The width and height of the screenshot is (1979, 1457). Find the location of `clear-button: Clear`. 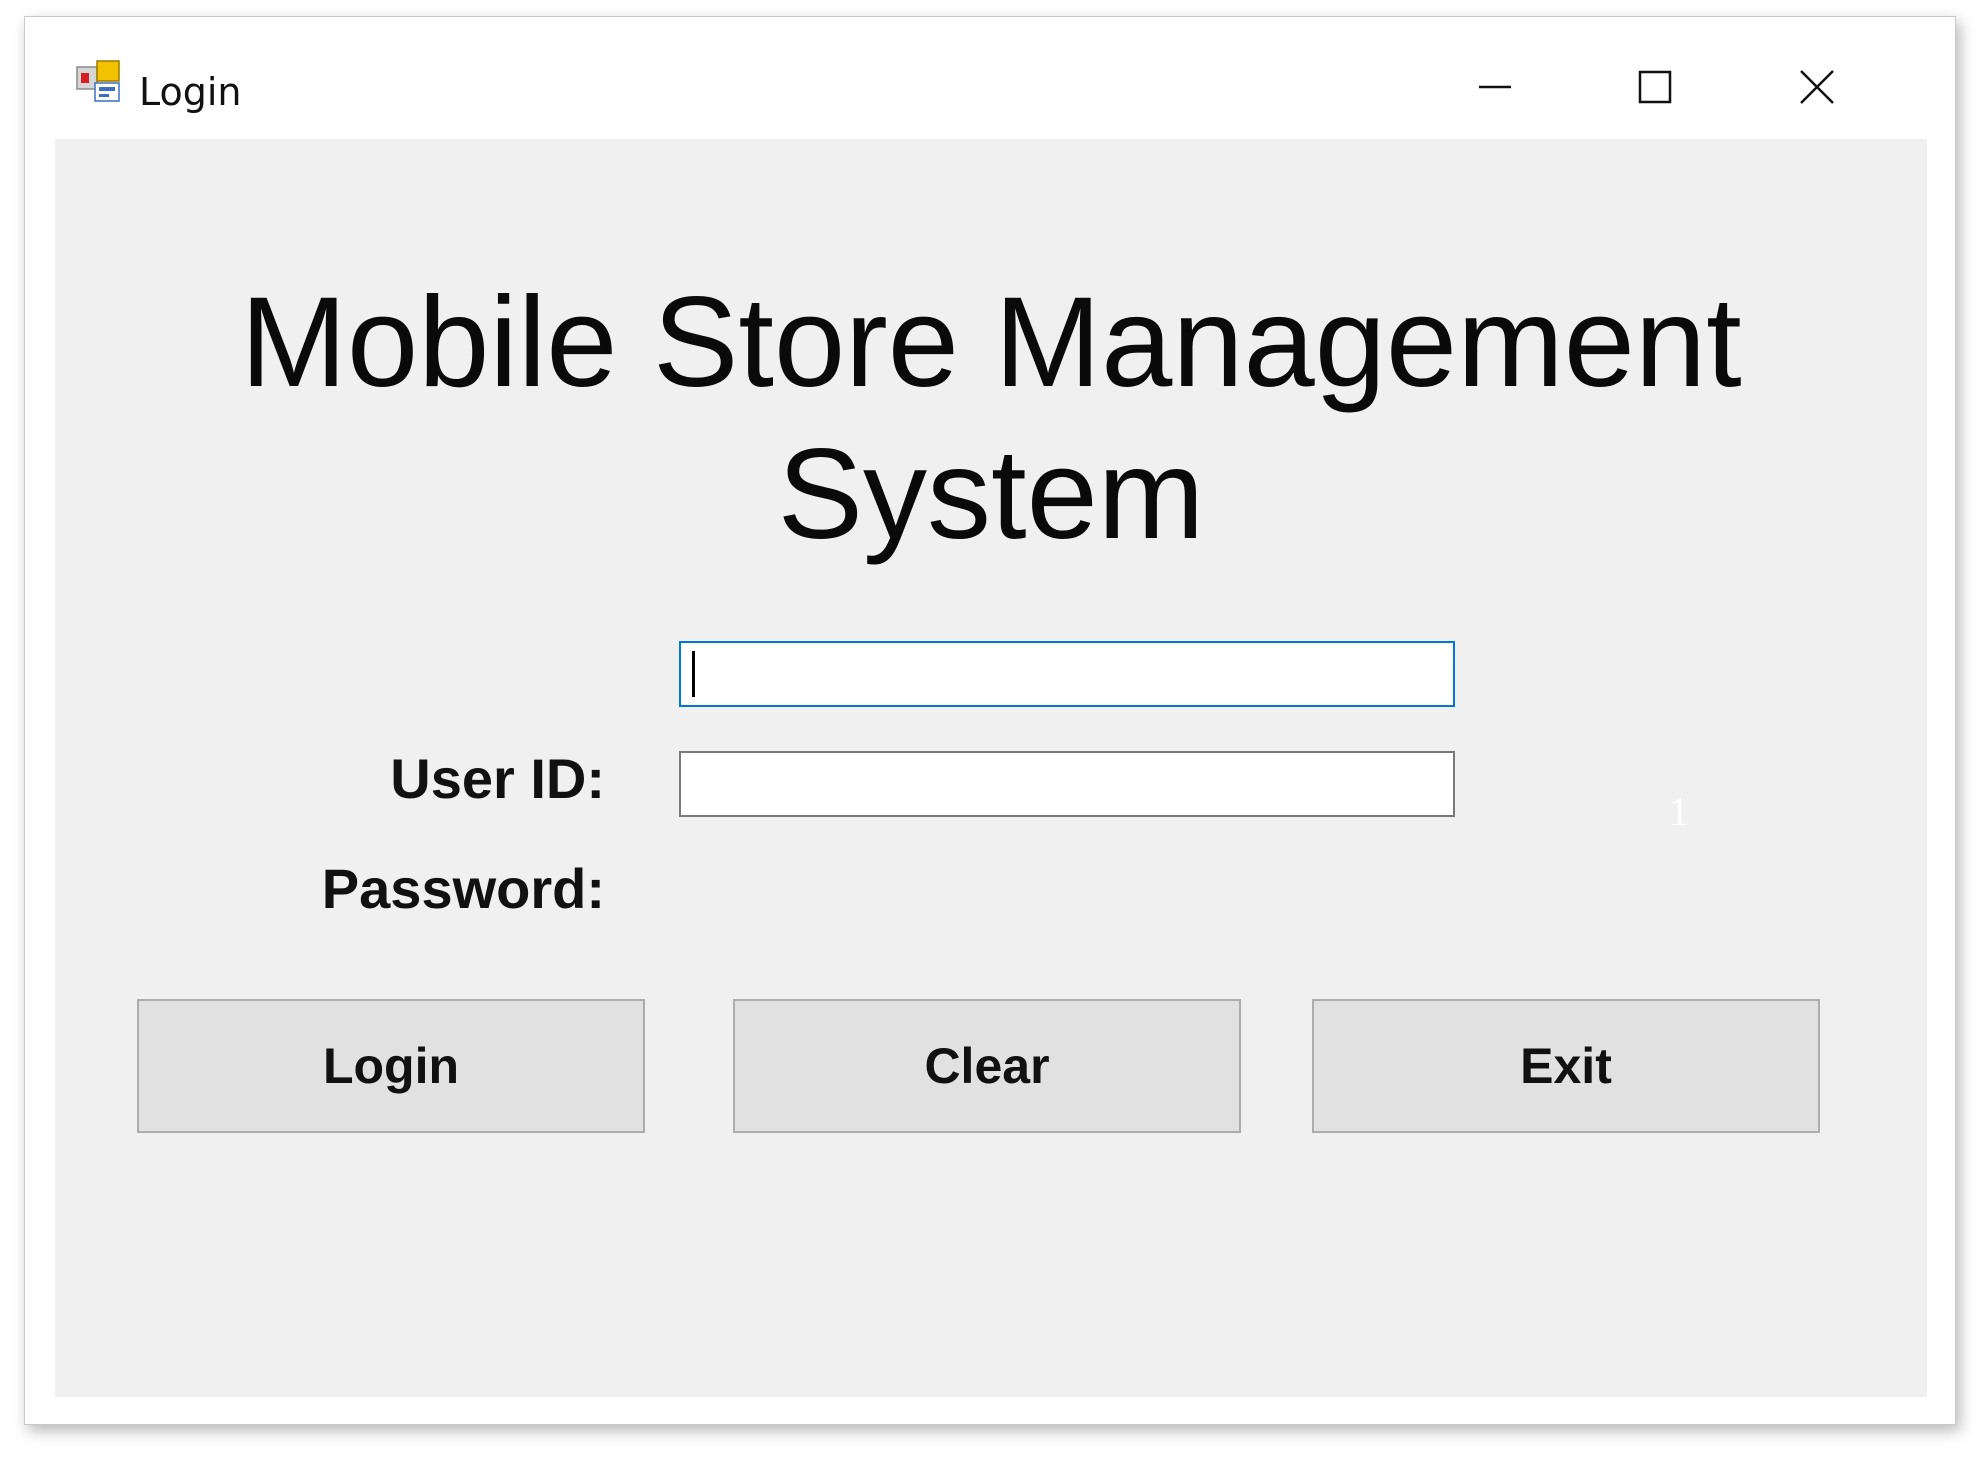

clear-button: Clear is located at coordinates (987, 1066).